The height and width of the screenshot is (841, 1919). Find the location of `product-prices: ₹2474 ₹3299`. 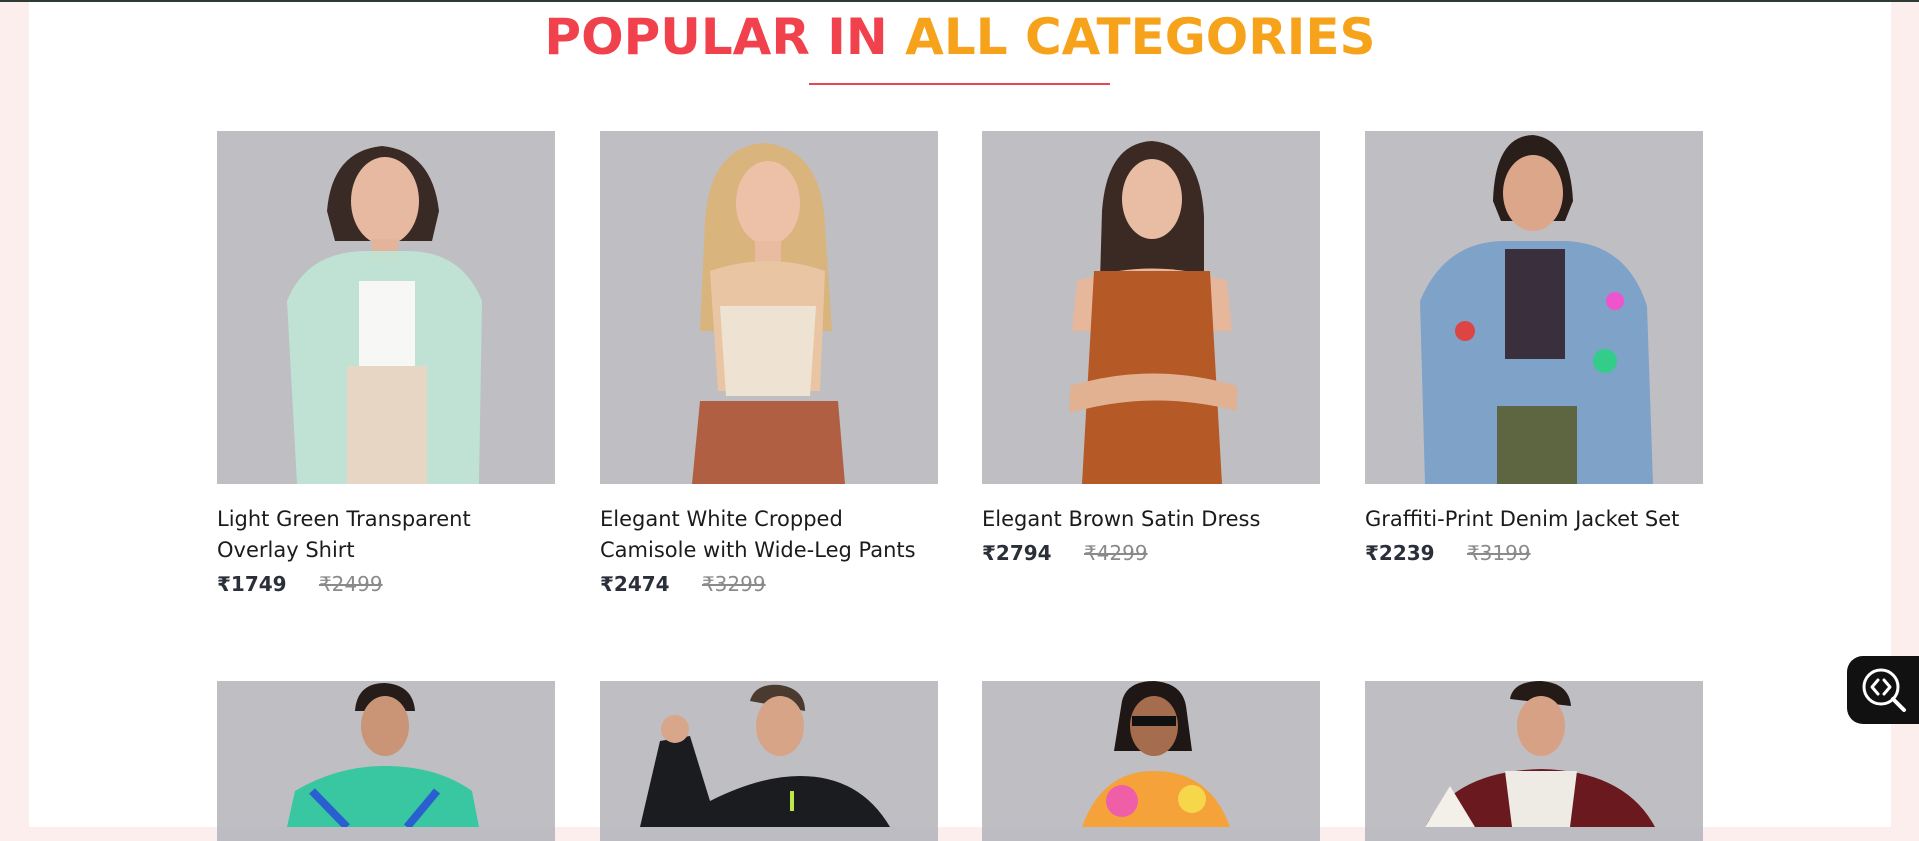

product-prices: ₹2474 ₹3299 is located at coordinates (769, 584).